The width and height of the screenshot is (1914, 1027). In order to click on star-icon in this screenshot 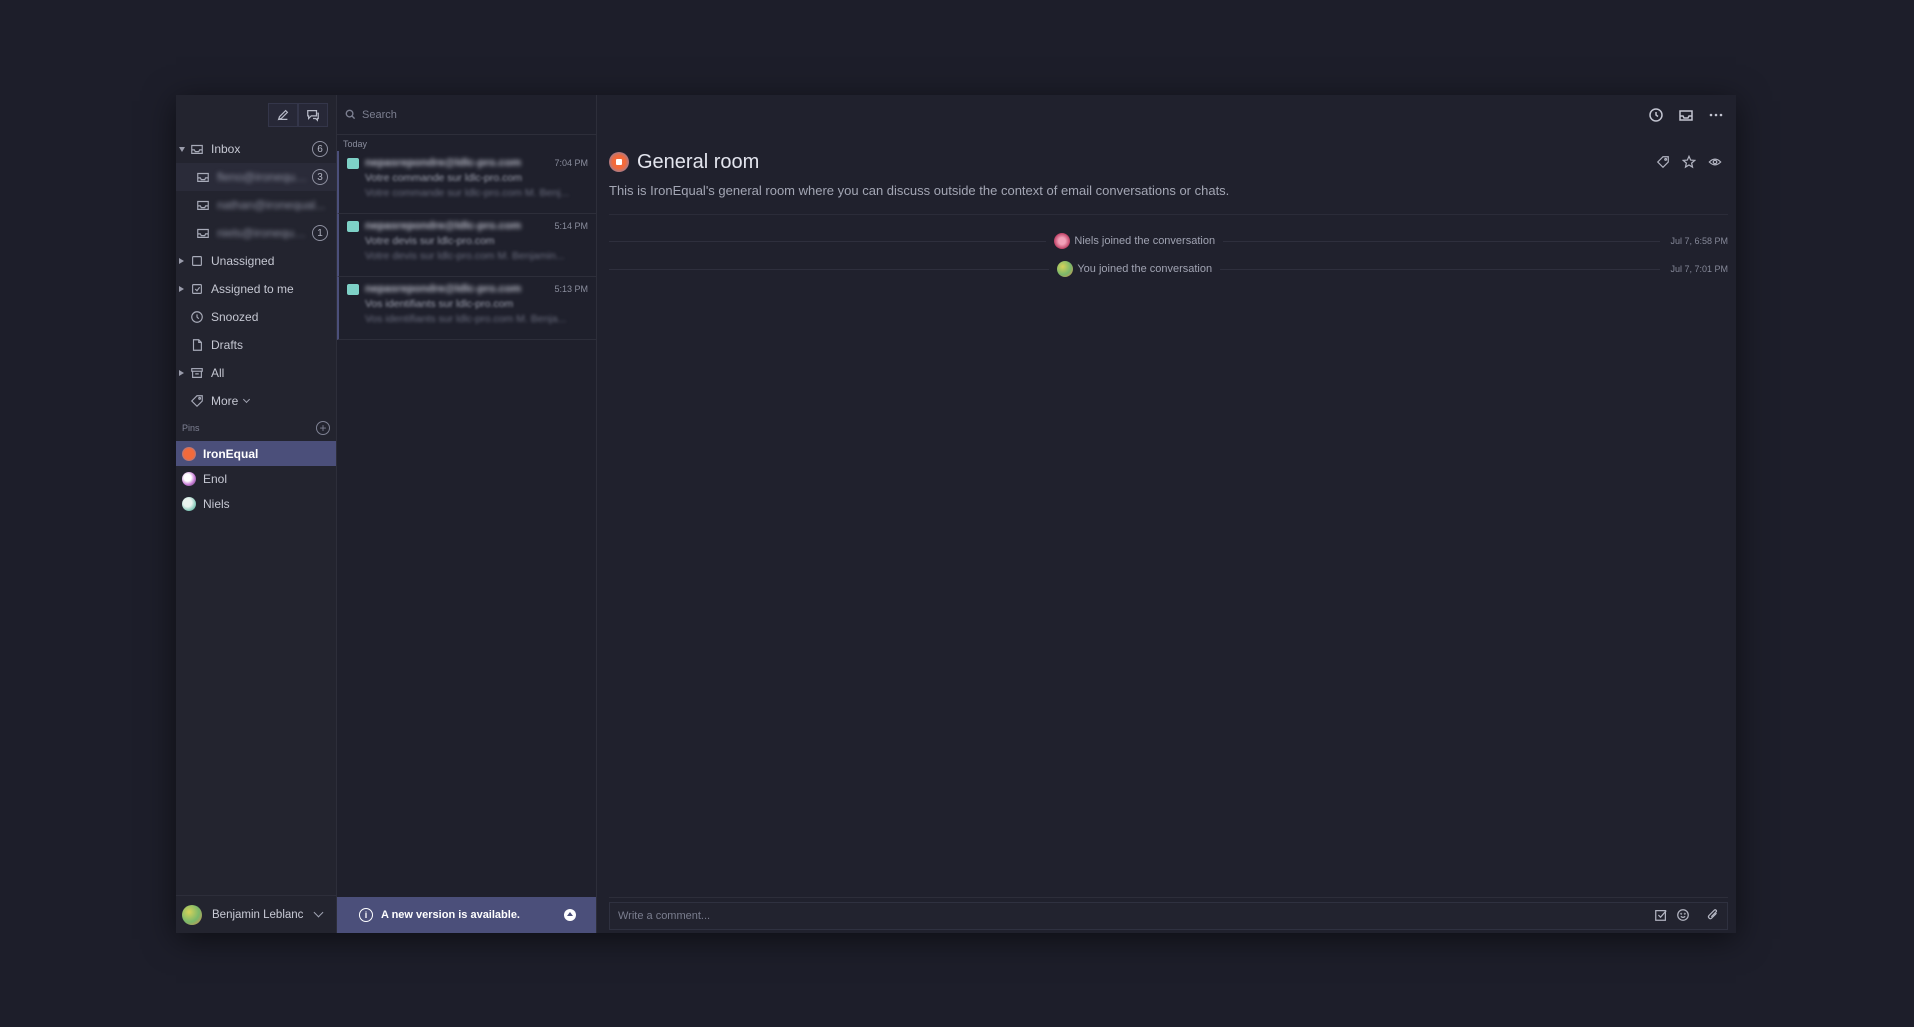, I will do `click(1689, 162)`.